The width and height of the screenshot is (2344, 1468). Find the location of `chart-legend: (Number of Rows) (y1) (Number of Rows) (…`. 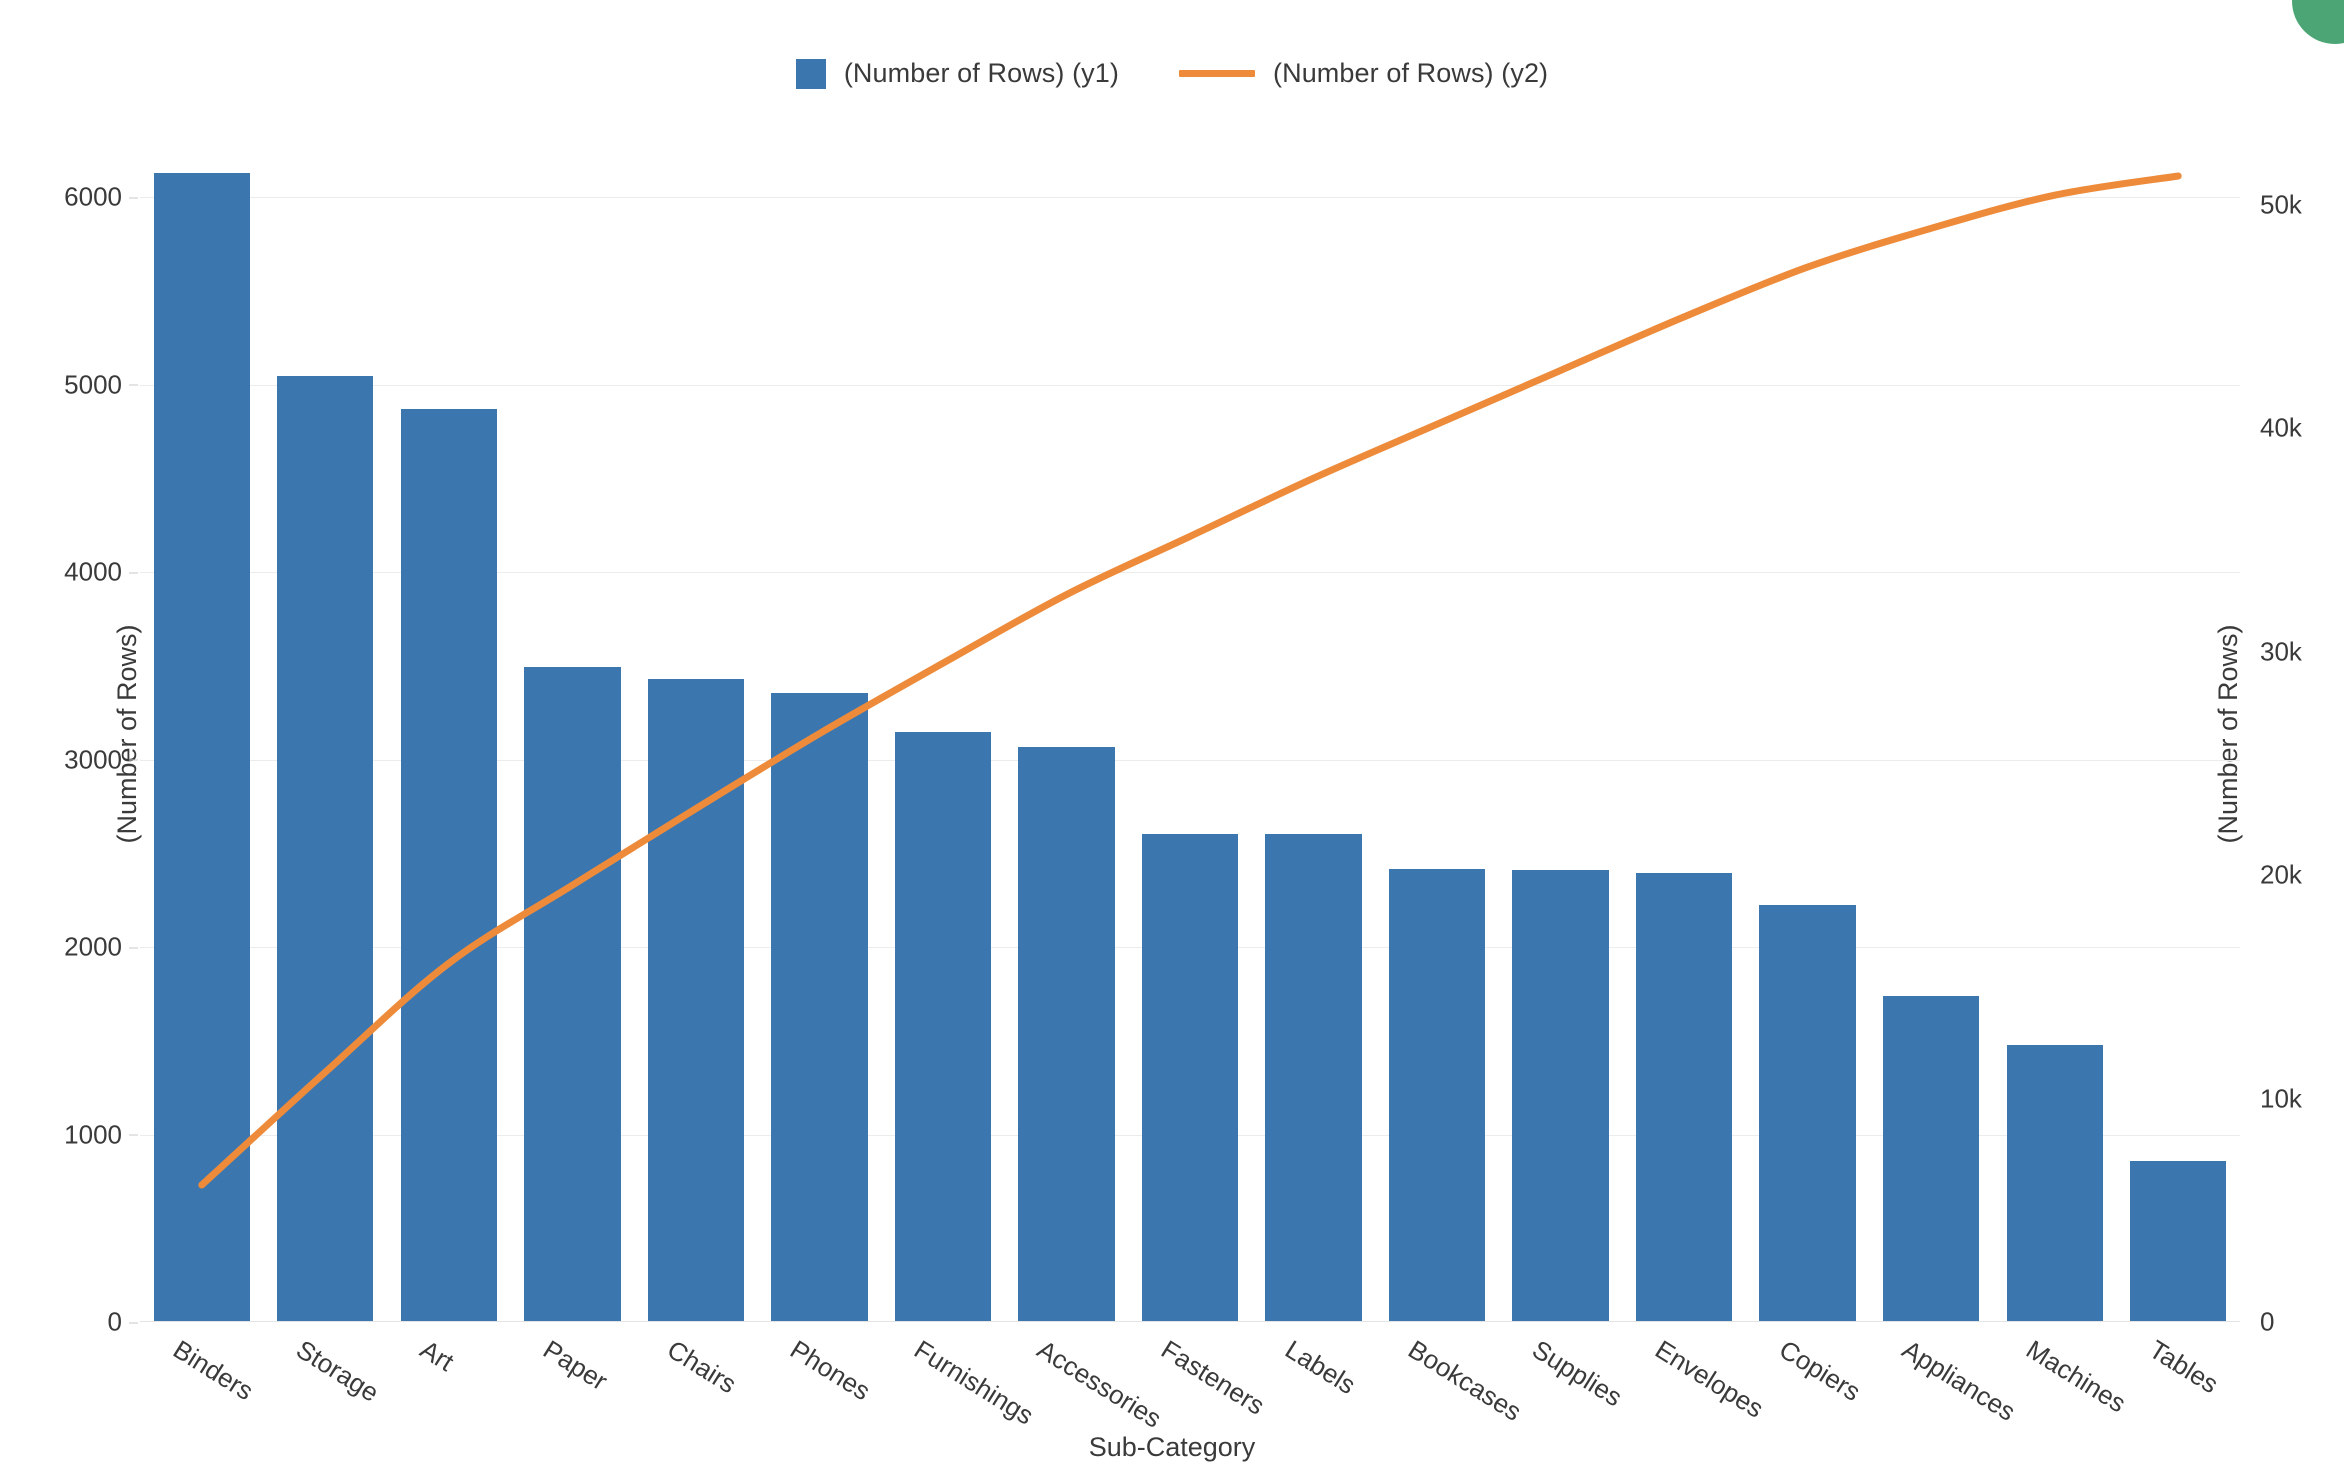

chart-legend: (Number of Rows) (y1) (Number of Rows) (… is located at coordinates (1172, 73).